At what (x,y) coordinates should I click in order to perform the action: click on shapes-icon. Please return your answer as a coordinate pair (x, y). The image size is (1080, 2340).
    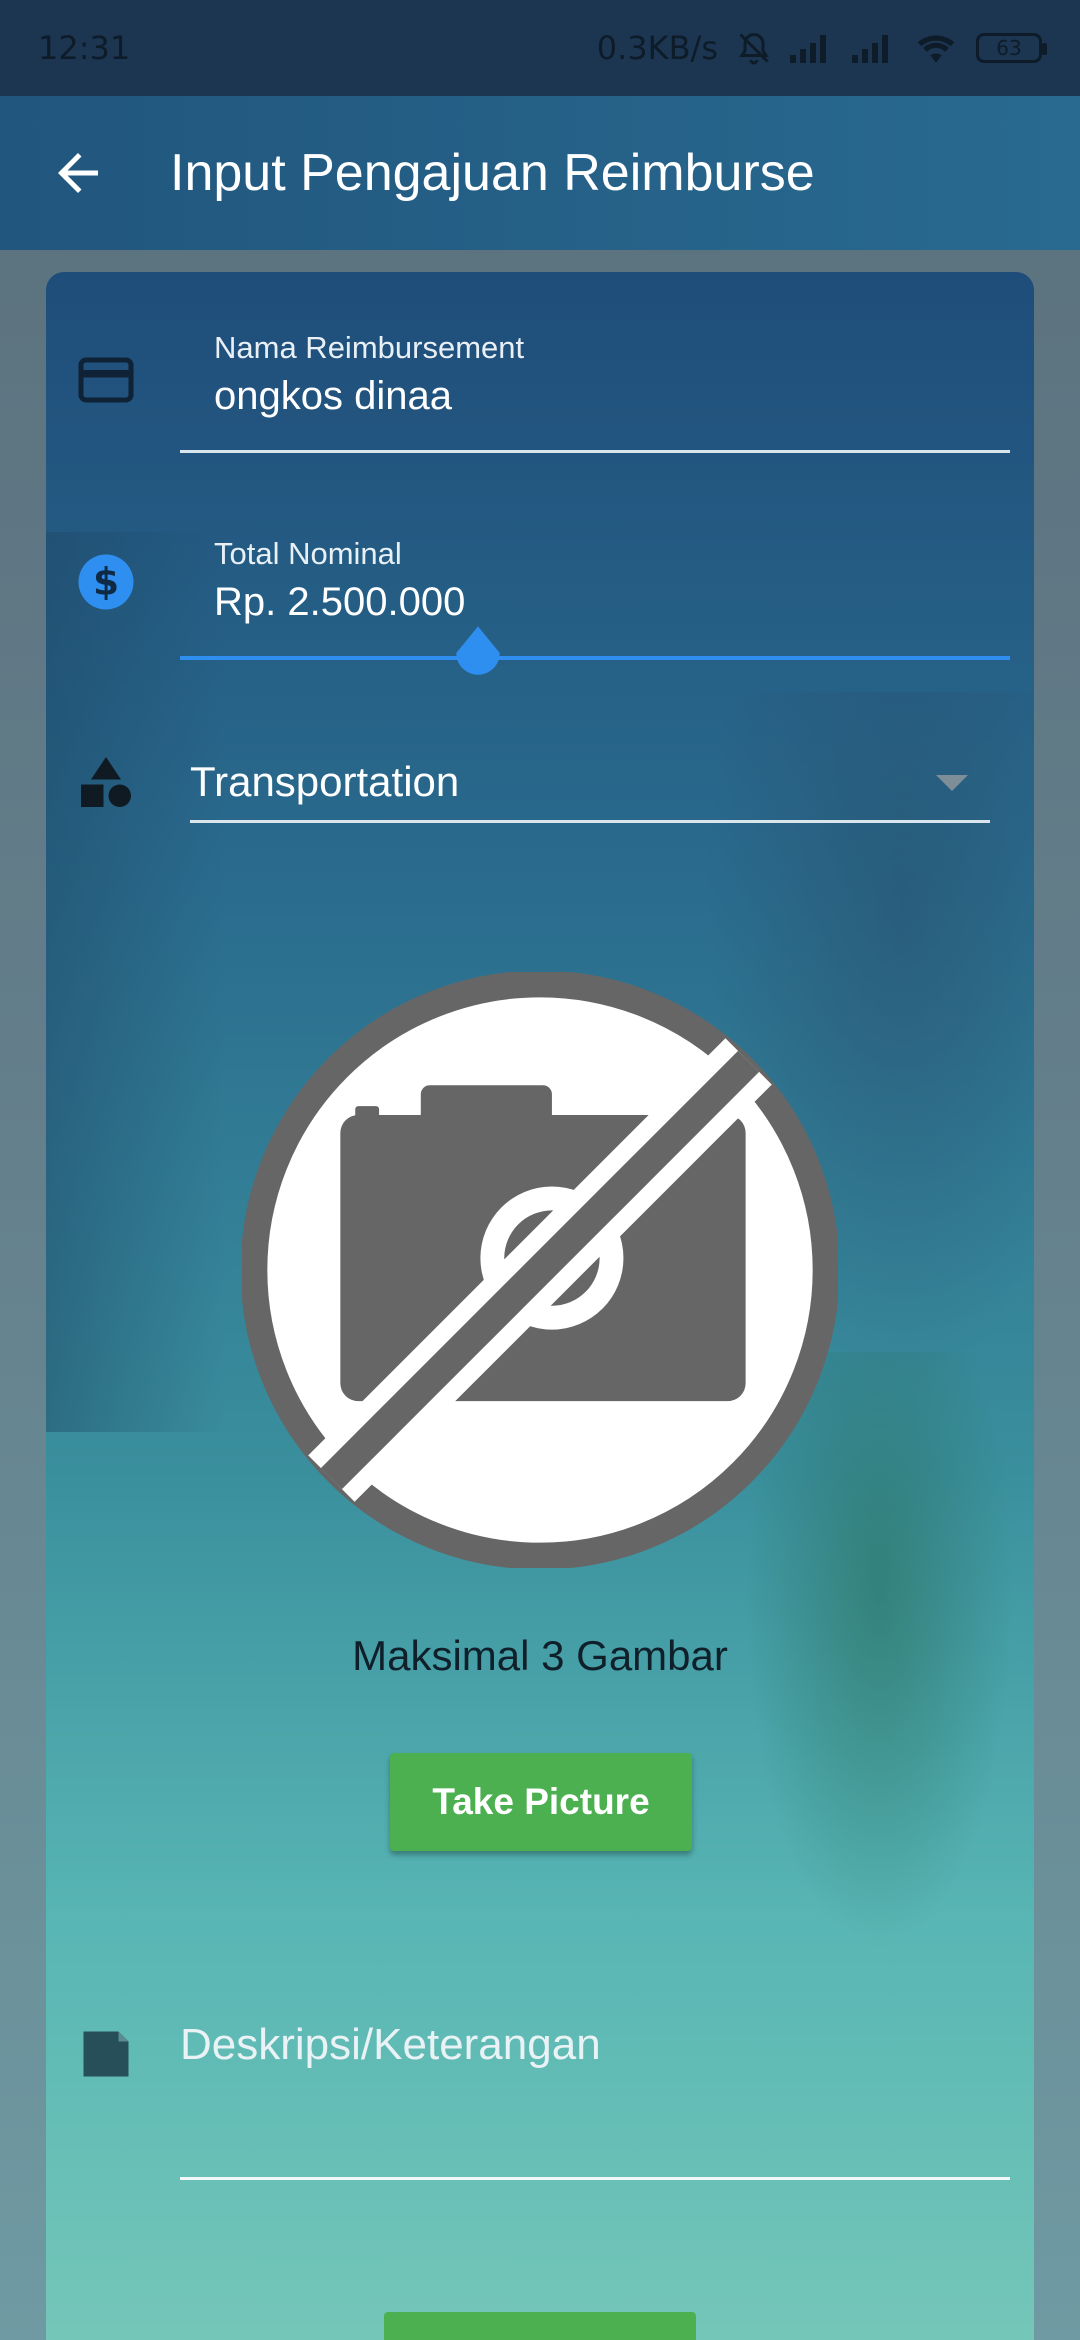
    Looking at the image, I should click on (106, 782).